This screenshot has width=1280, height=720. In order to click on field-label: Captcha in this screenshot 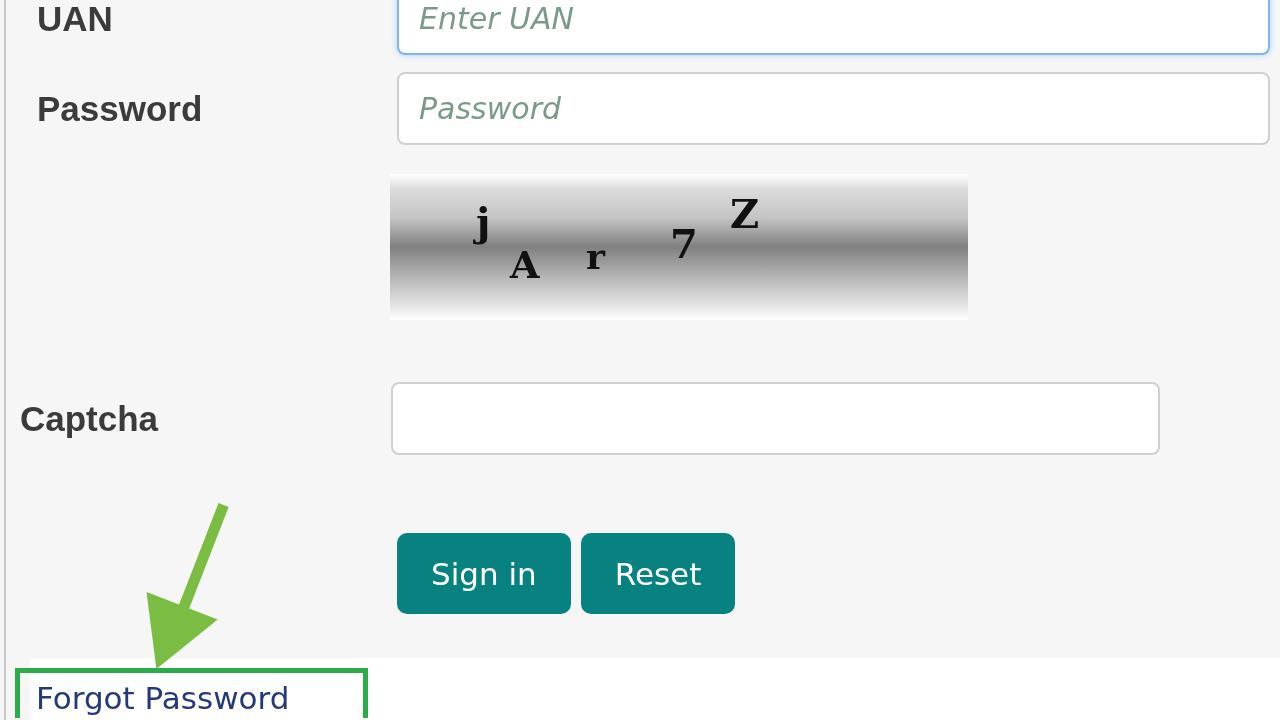, I will do `click(89, 418)`.